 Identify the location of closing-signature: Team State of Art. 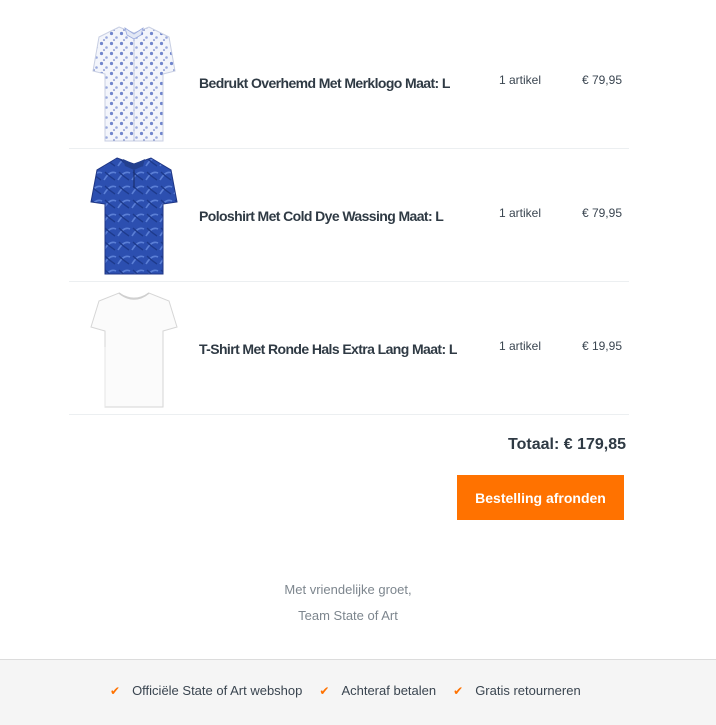
(348, 615).